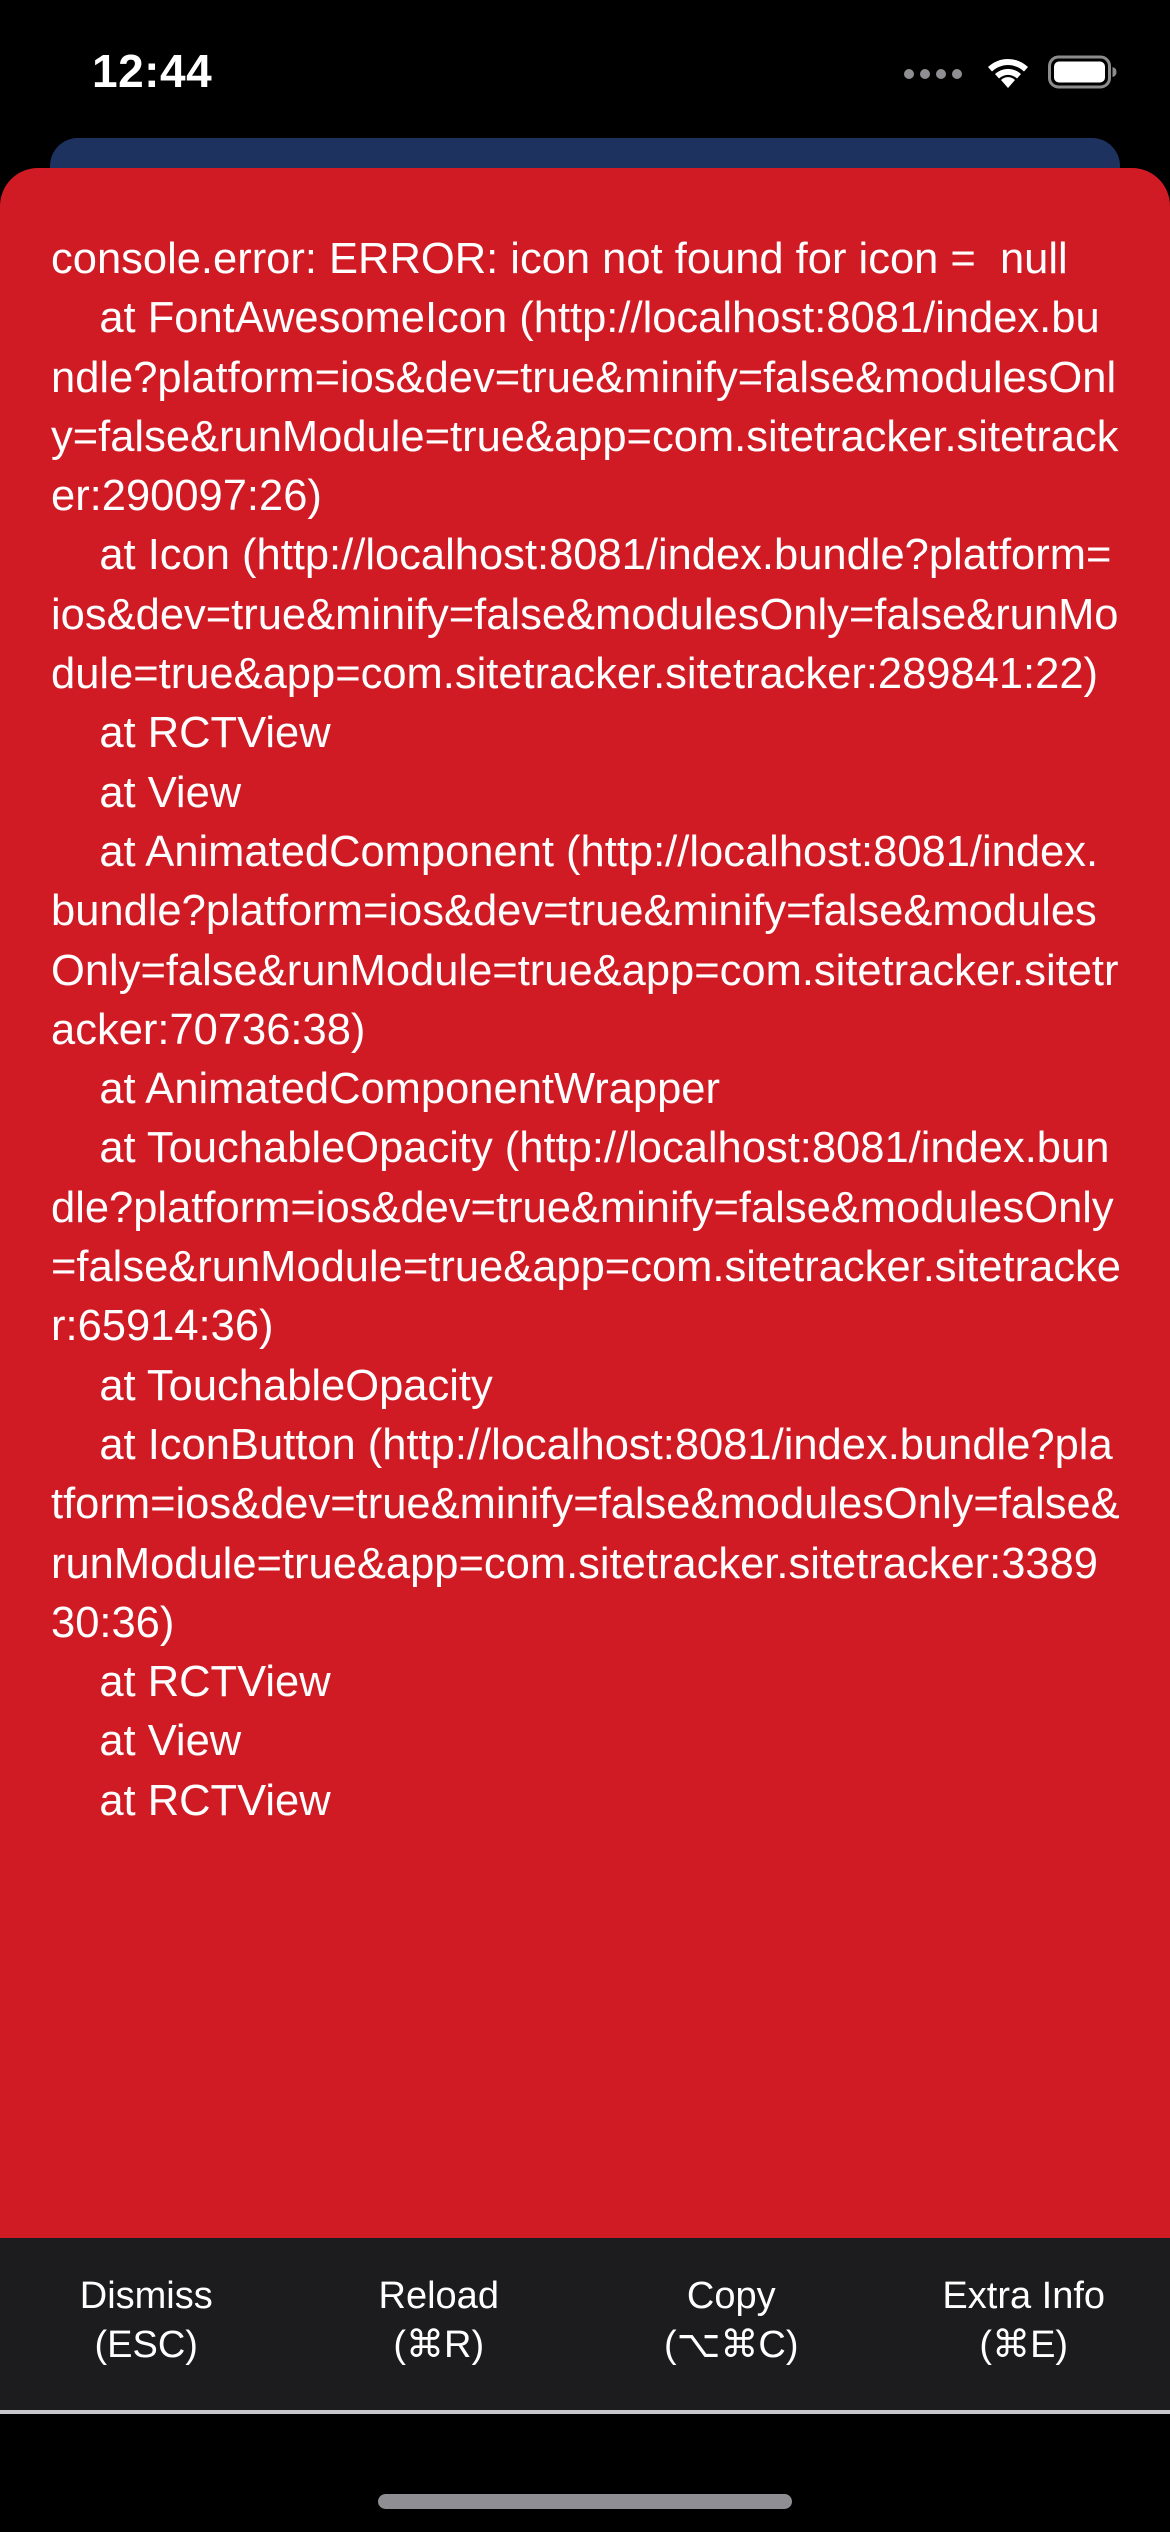 Image resolution: width=1170 pixels, height=2532 pixels. Describe the element at coordinates (439, 2345) in the screenshot. I see `reload-shortcut: (⌘R)` at that location.